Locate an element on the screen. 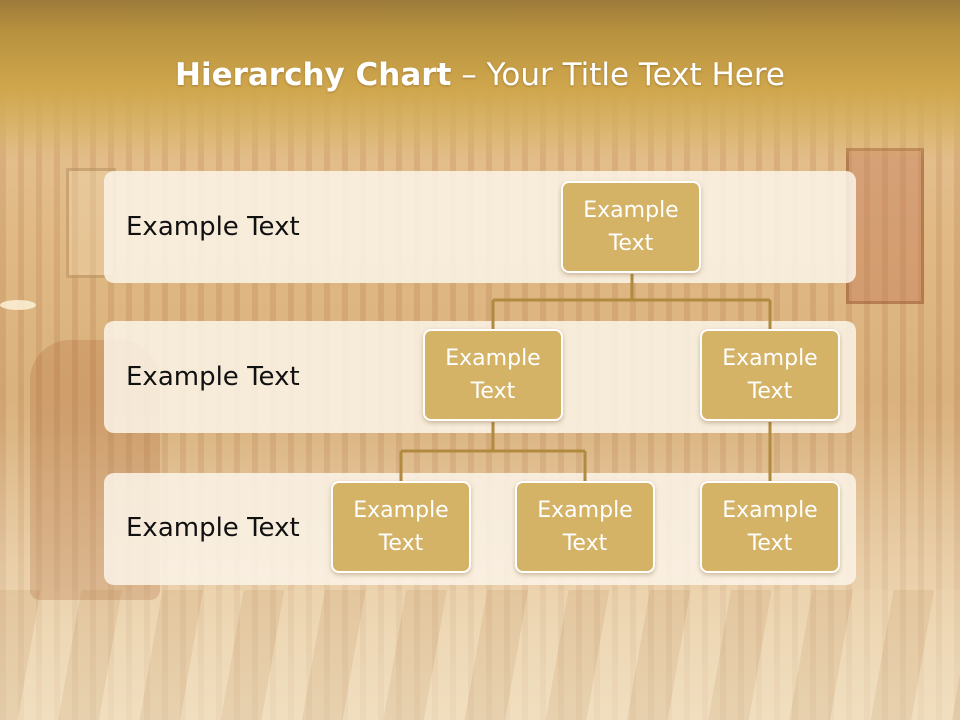 The image size is (960, 720). node-level2-left-label: Example Text is located at coordinates (493, 375).